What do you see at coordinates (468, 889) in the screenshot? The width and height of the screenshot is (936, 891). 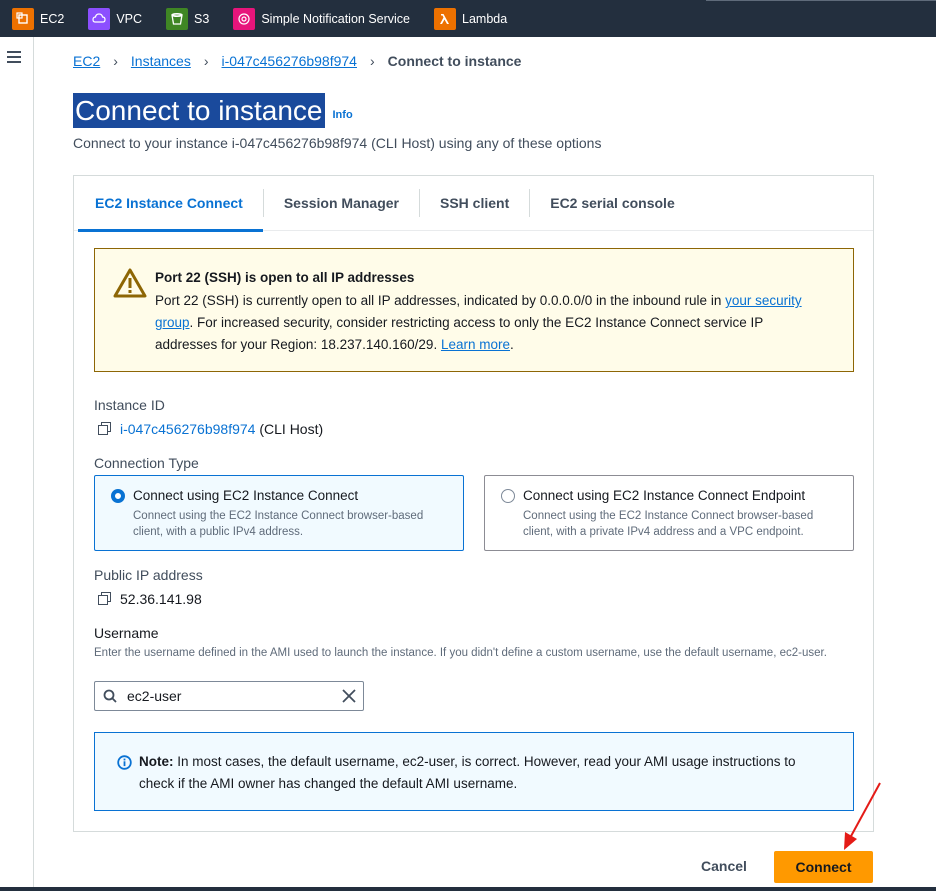 I see `bottom-edge` at bounding box center [468, 889].